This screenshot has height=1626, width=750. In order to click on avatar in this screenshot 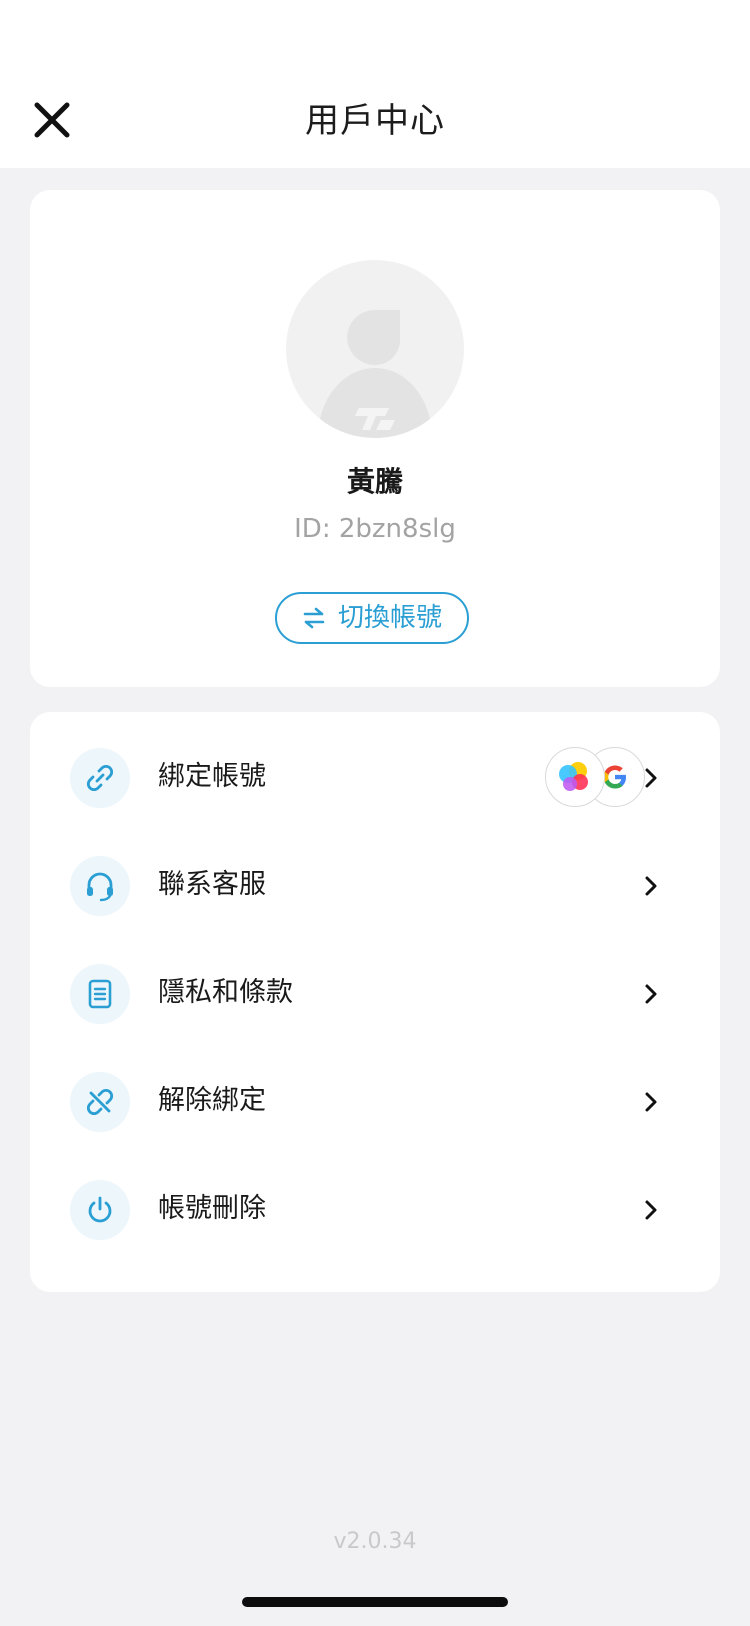, I will do `click(375, 349)`.